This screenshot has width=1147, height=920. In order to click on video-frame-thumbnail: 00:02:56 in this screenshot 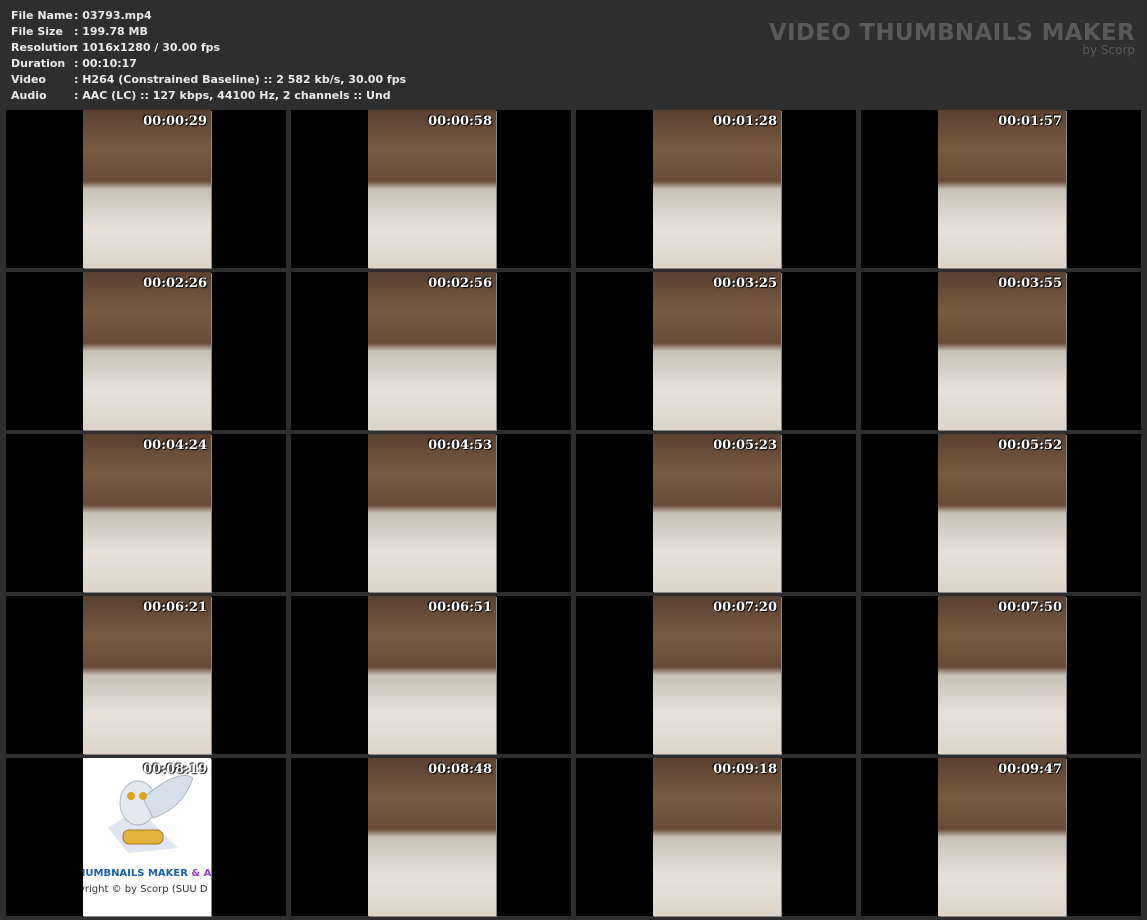, I will do `click(432, 351)`.